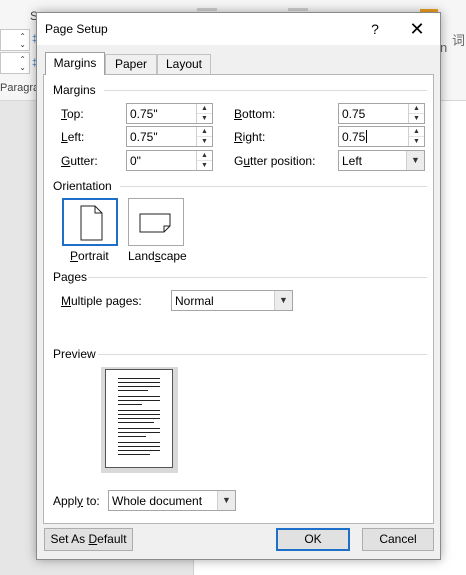  What do you see at coordinates (141, 256) in the screenshot?
I see `landscape-label-pre: Land` at bounding box center [141, 256].